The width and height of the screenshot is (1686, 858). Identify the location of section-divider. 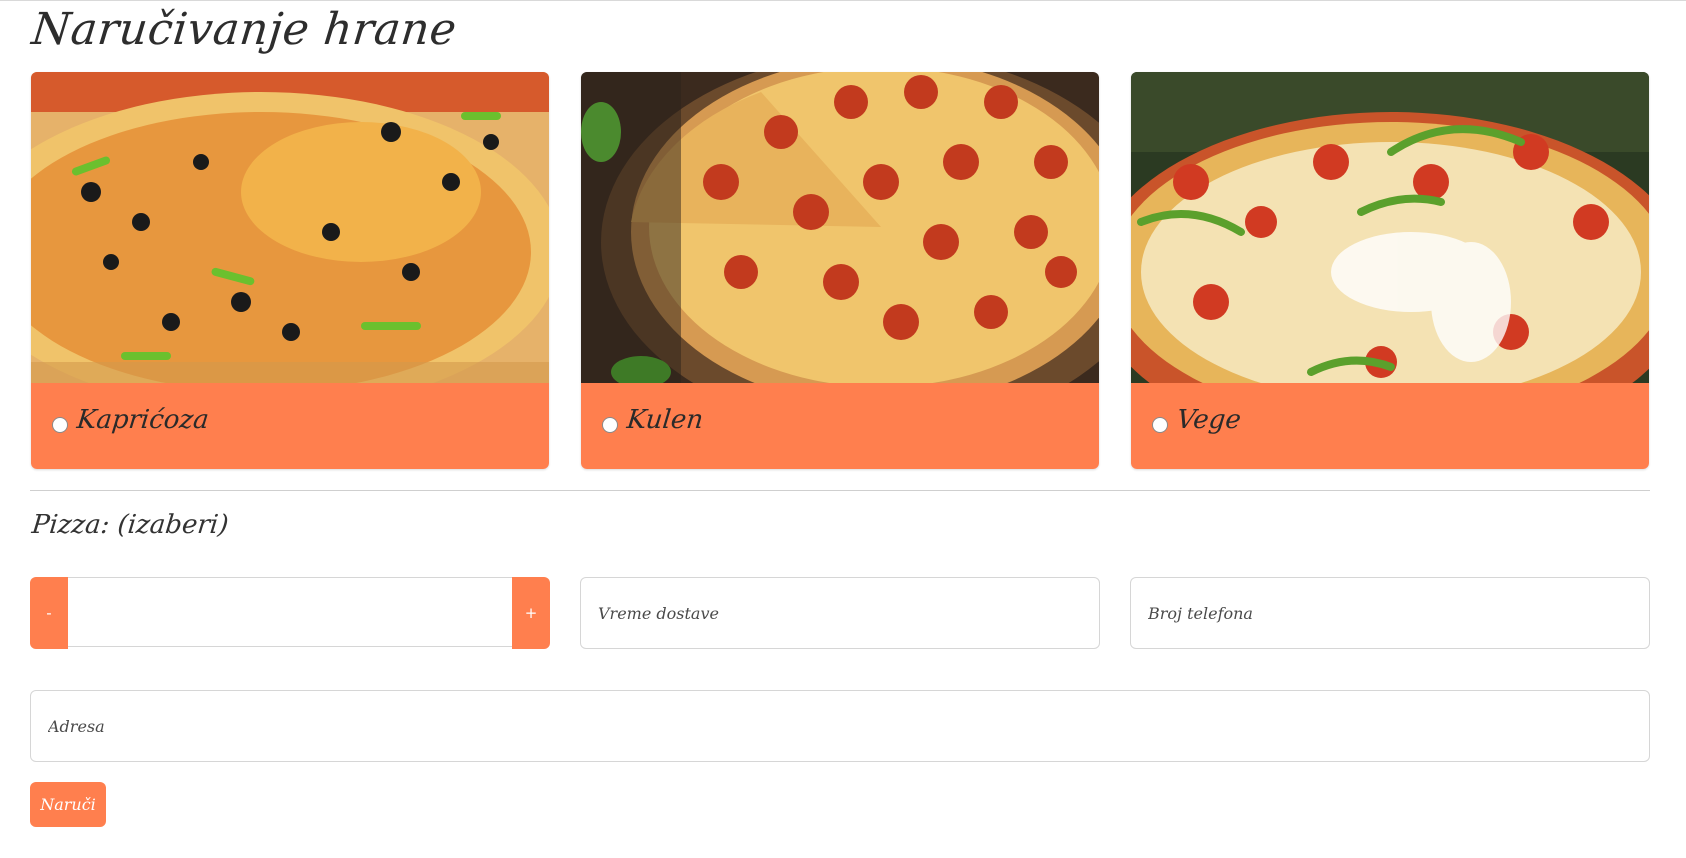
(840, 490).